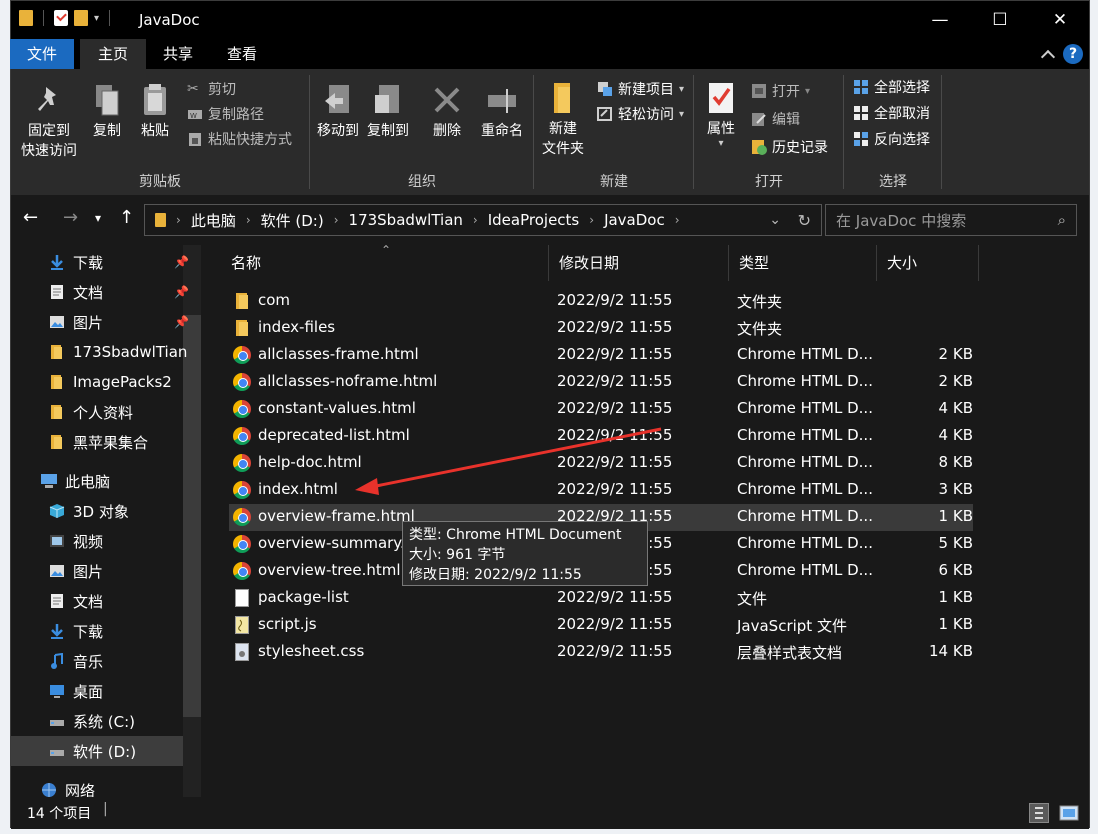 This screenshot has width=1098, height=834. What do you see at coordinates (193, 116) in the screenshot?
I see `svg-text: W` at bounding box center [193, 116].